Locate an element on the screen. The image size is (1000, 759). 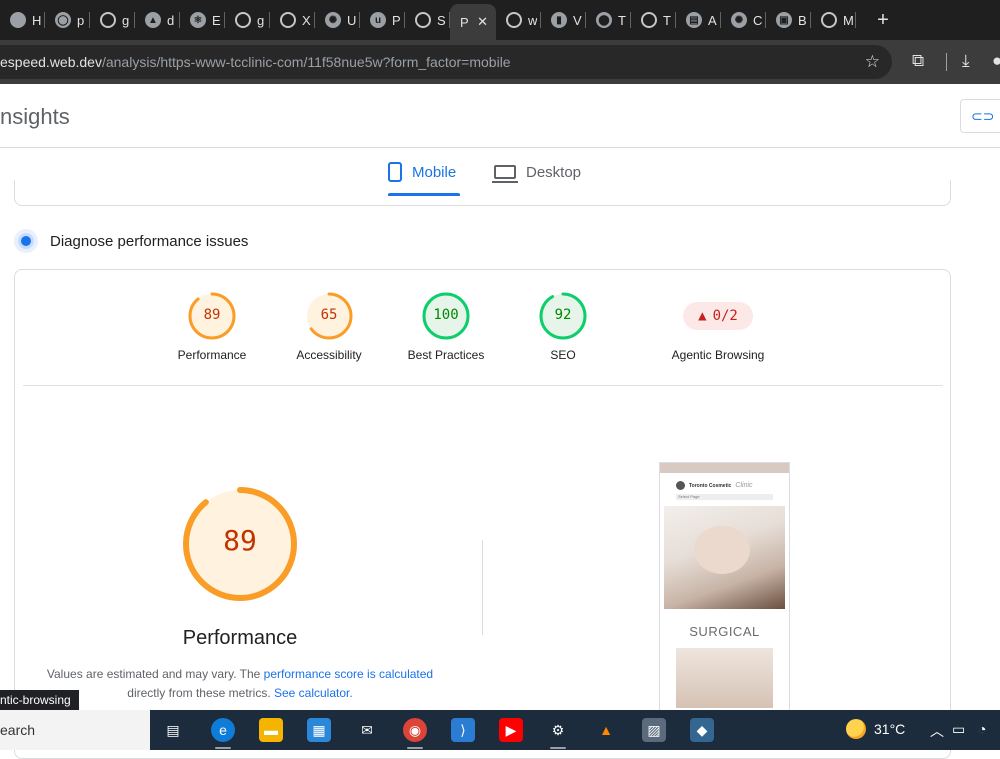
browser-tab: ▤ A is located at coordinates (698, 20).